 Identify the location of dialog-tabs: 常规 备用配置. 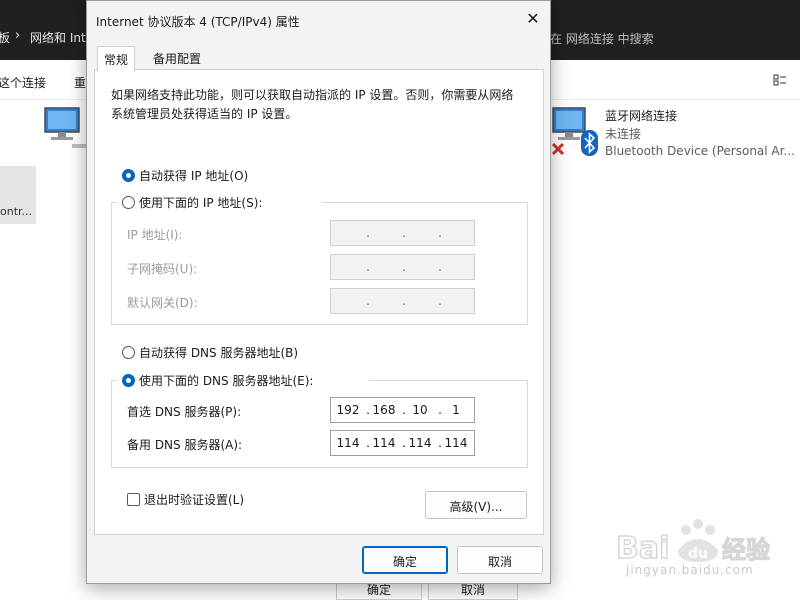
(318, 59).